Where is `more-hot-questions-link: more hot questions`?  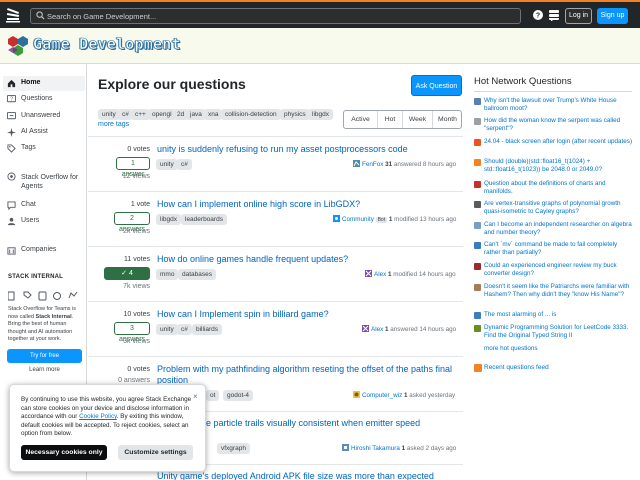 more-hot-questions-link: more hot questions is located at coordinates (559, 349).